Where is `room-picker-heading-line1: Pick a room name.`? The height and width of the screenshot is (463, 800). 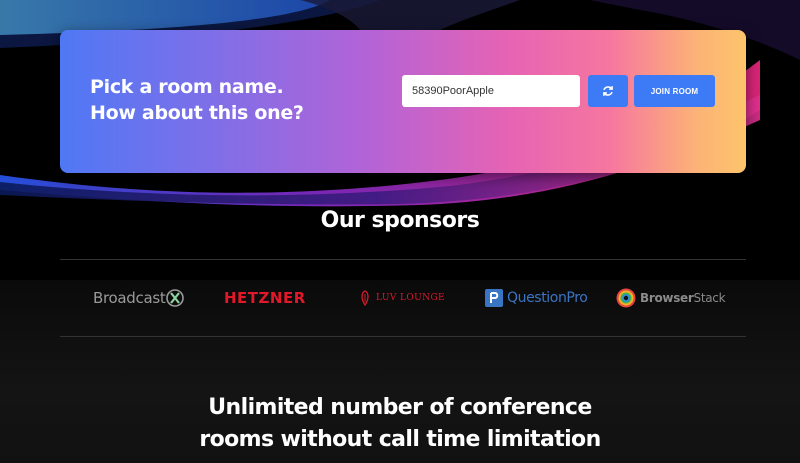
room-picker-heading-line1: Pick a room name. is located at coordinates (187, 87).